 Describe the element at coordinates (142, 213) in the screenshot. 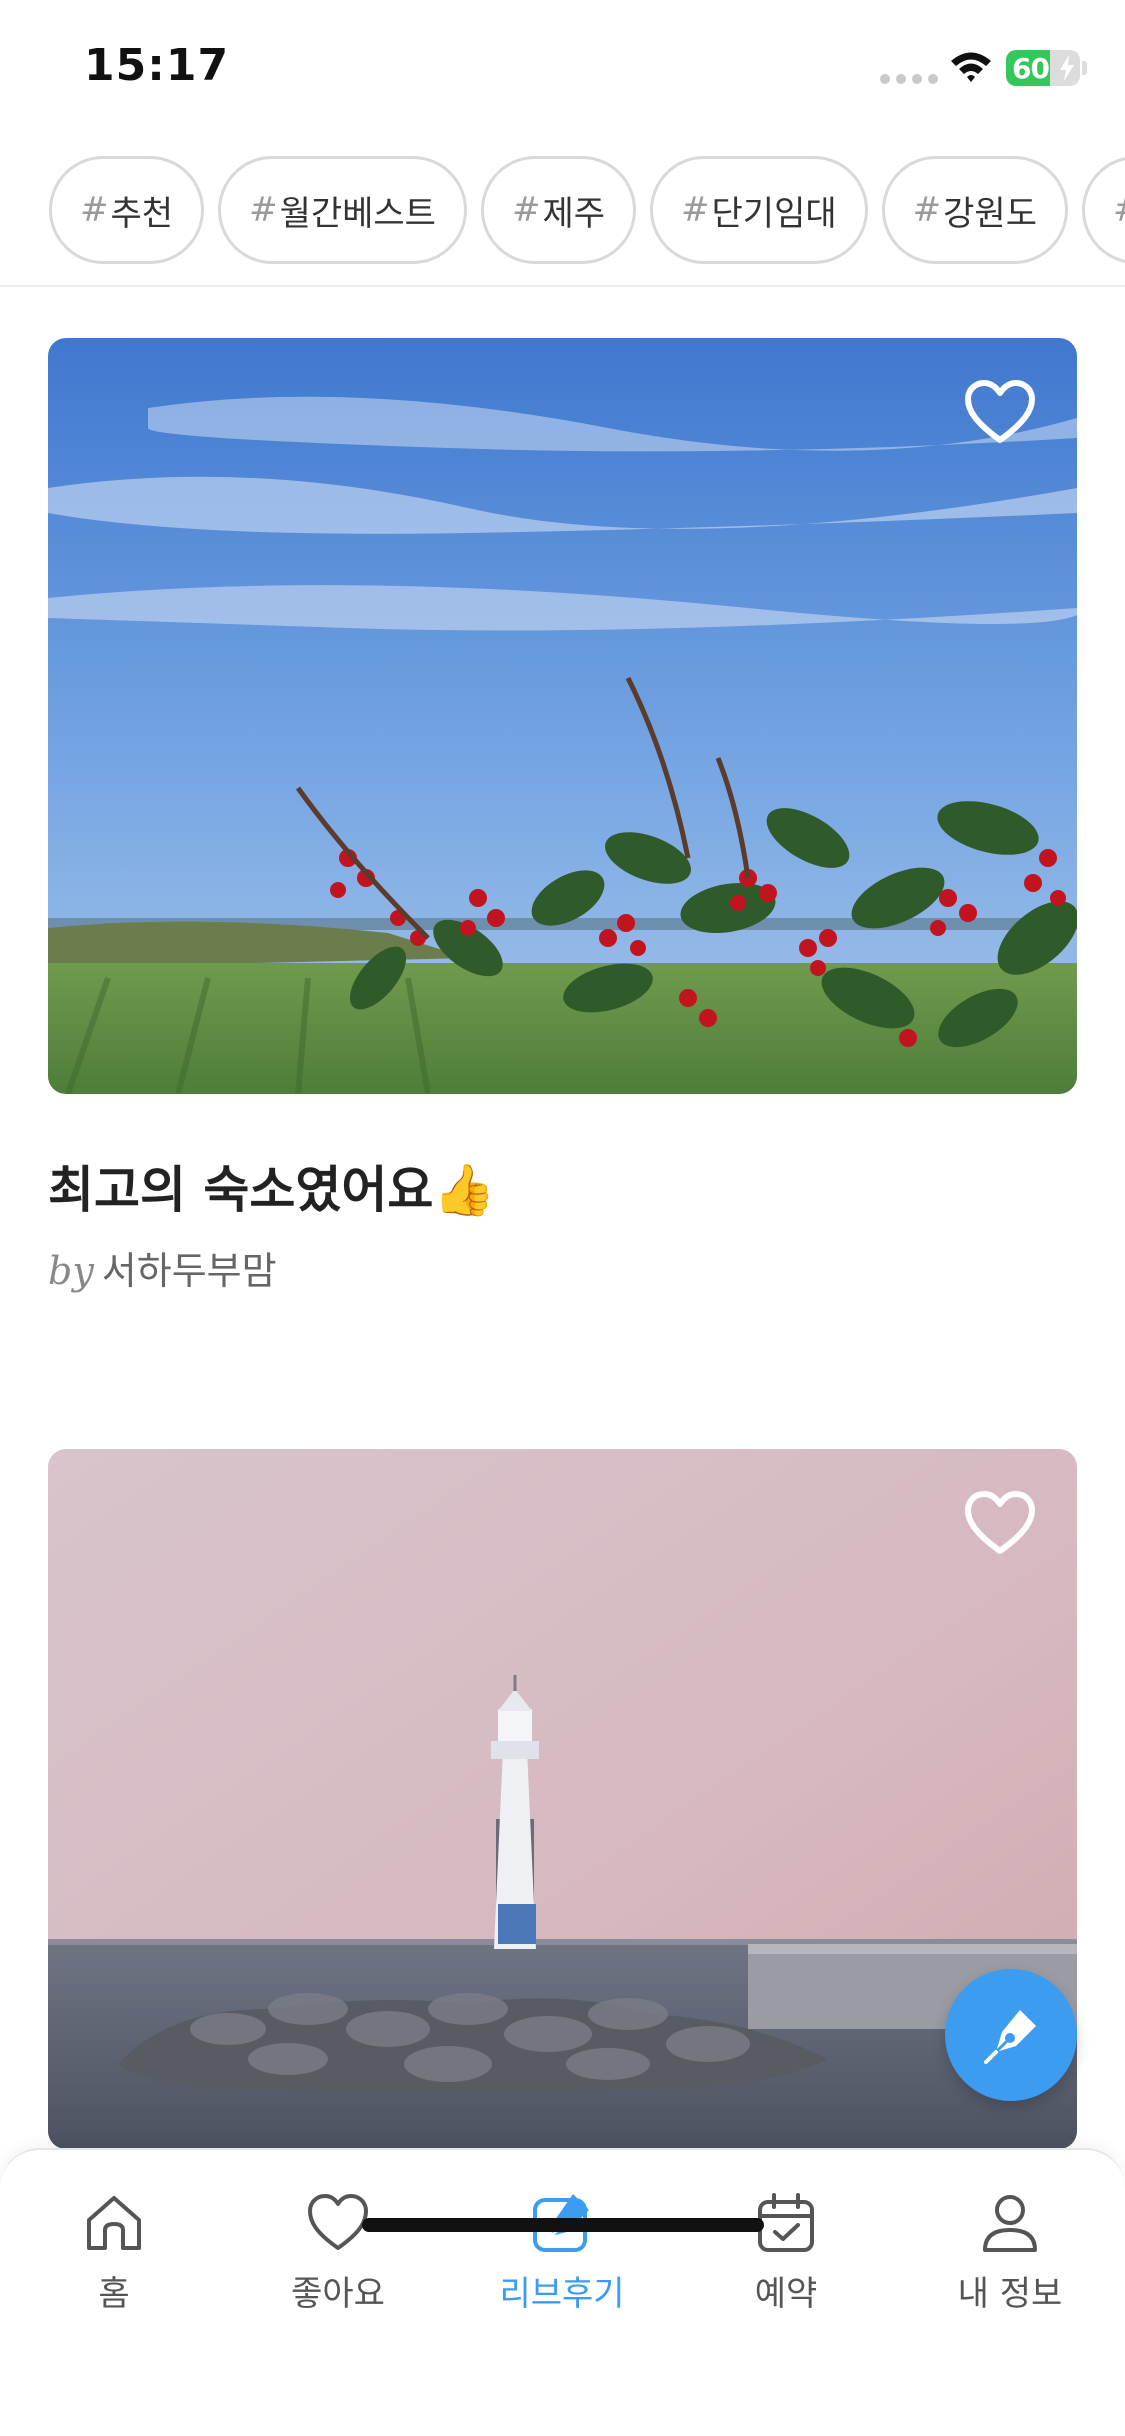

I see `tag-label: 추천` at that location.